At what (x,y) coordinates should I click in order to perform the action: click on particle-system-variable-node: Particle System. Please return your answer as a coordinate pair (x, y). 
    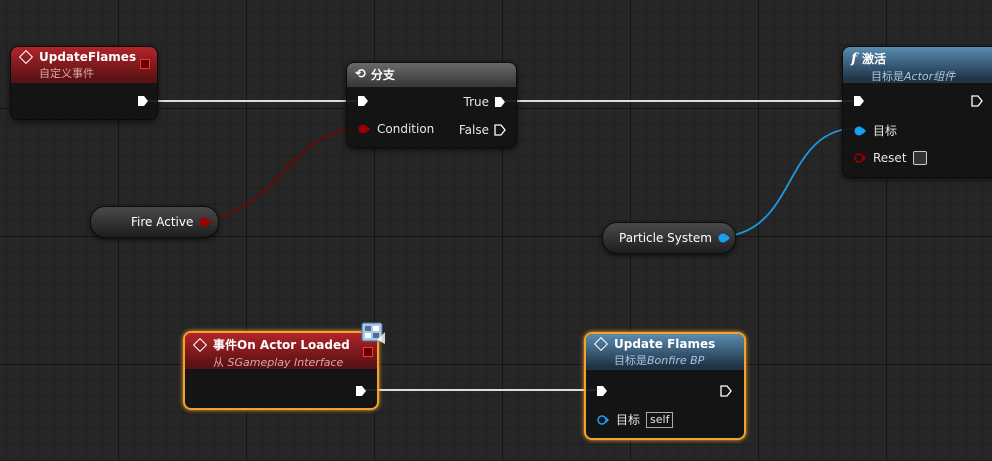
    Looking at the image, I should click on (669, 238).